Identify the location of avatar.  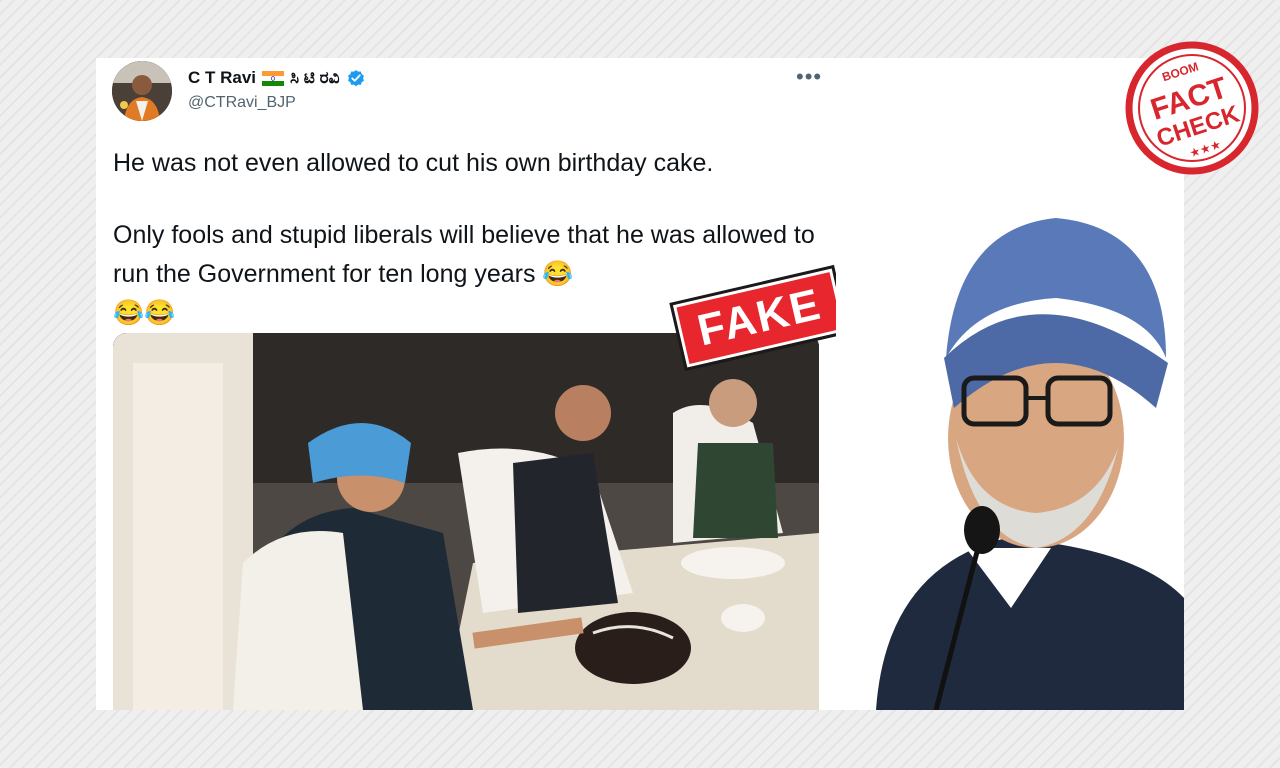
(142, 91).